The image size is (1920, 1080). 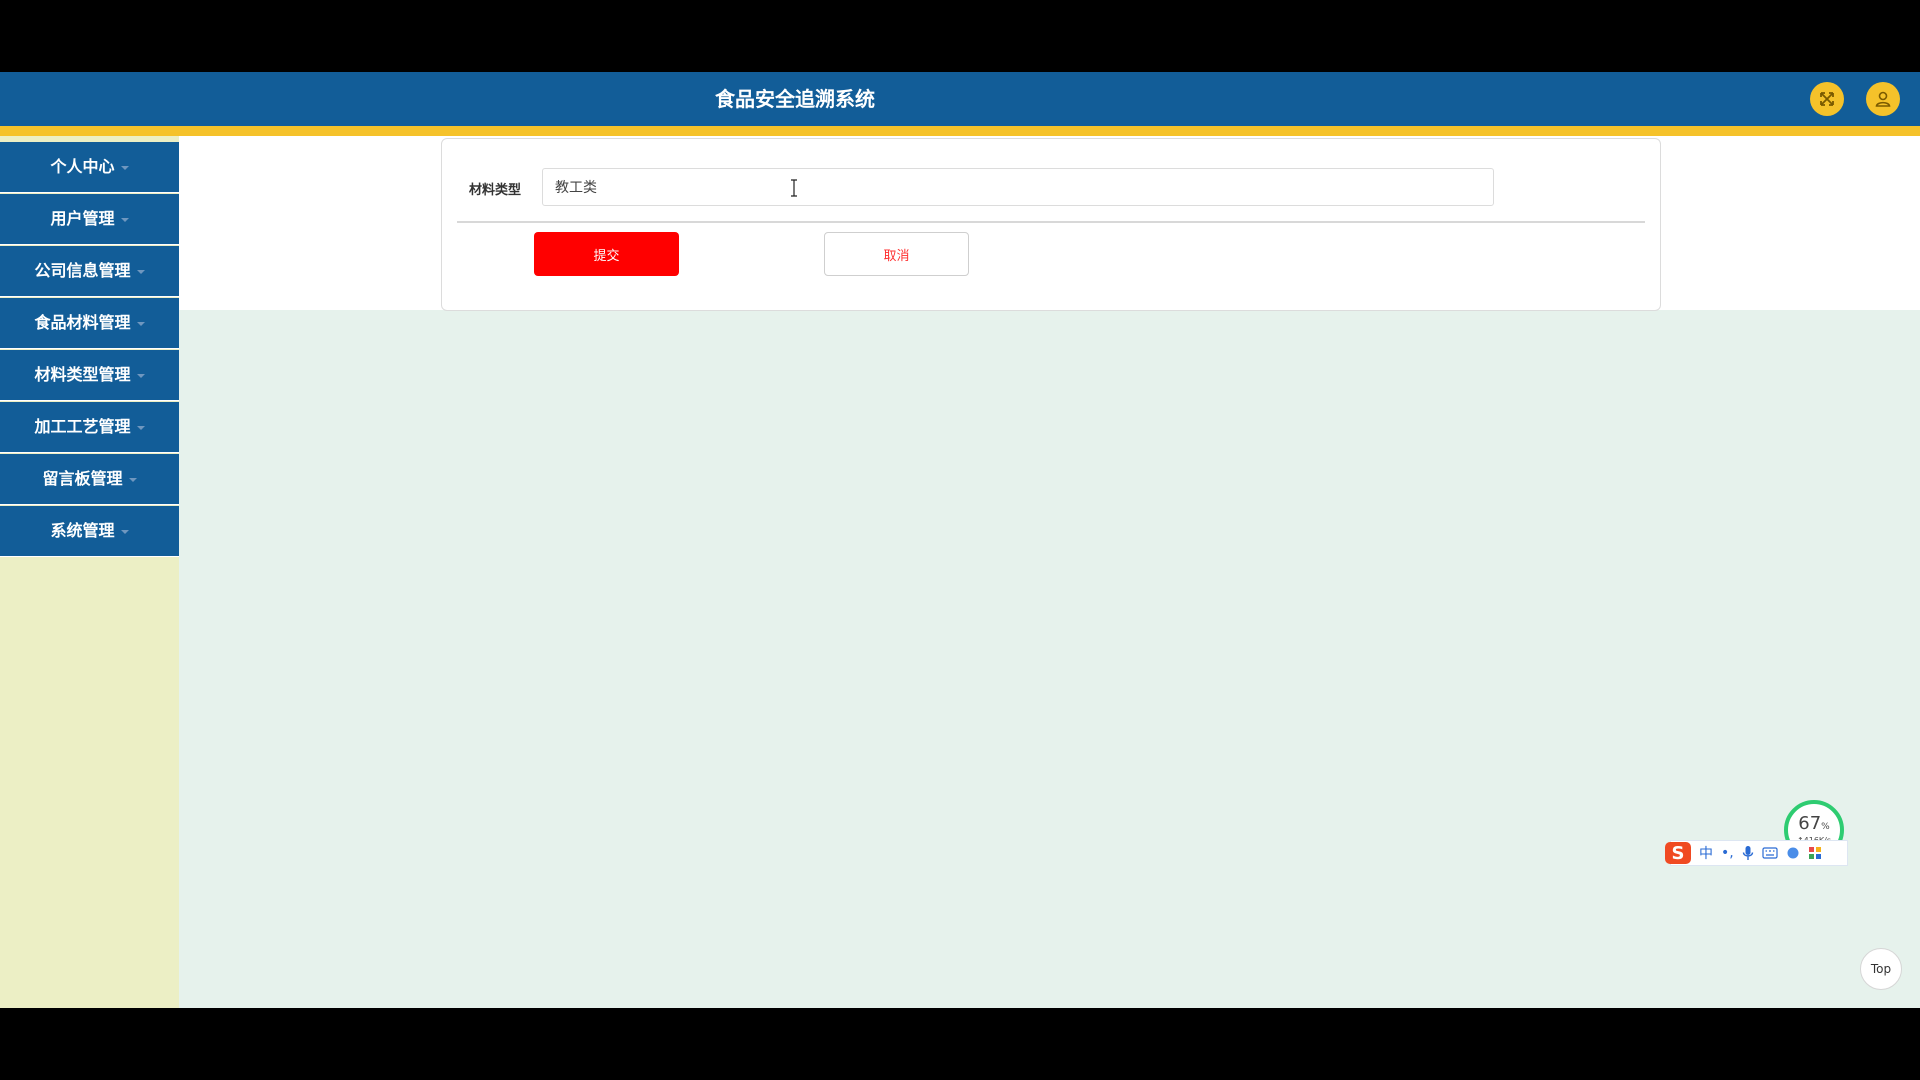 What do you see at coordinates (82, 322) in the screenshot?
I see `sidebar-item-label: 食品材料管理` at bounding box center [82, 322].